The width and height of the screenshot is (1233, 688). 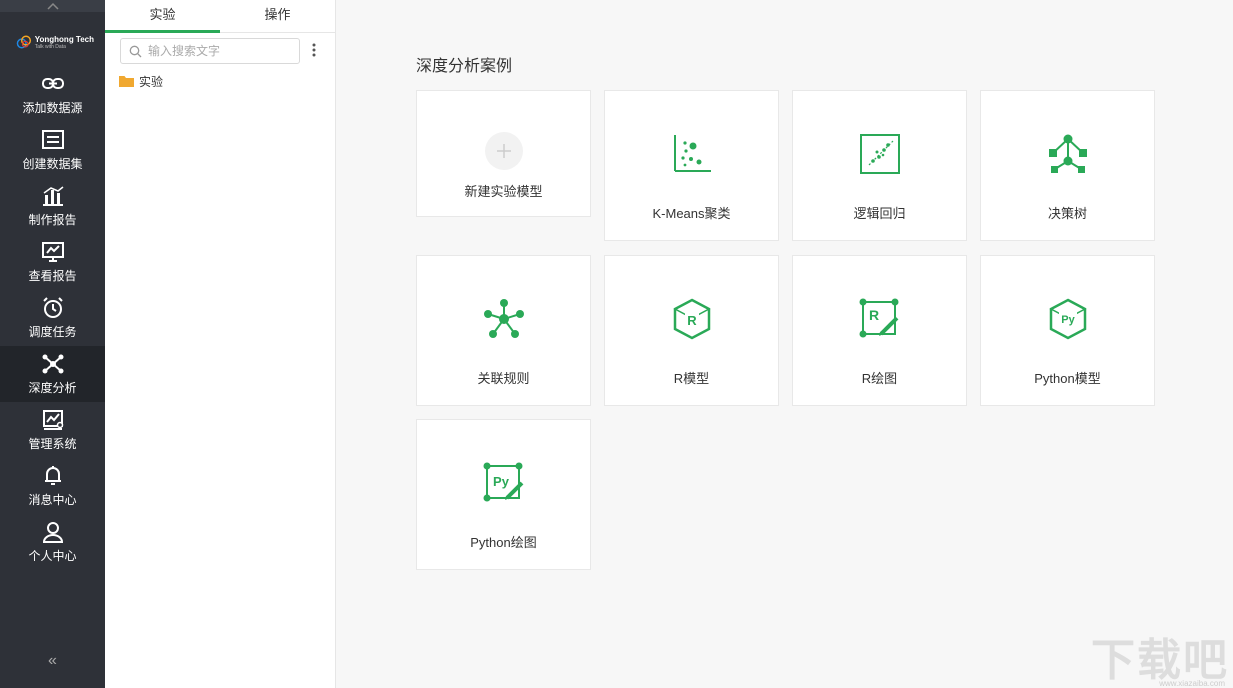 What do you see at coordinates (52, 219) in the screenshot?
I see `nav-item-label: 制作报告` at bounding box center [52, 219].